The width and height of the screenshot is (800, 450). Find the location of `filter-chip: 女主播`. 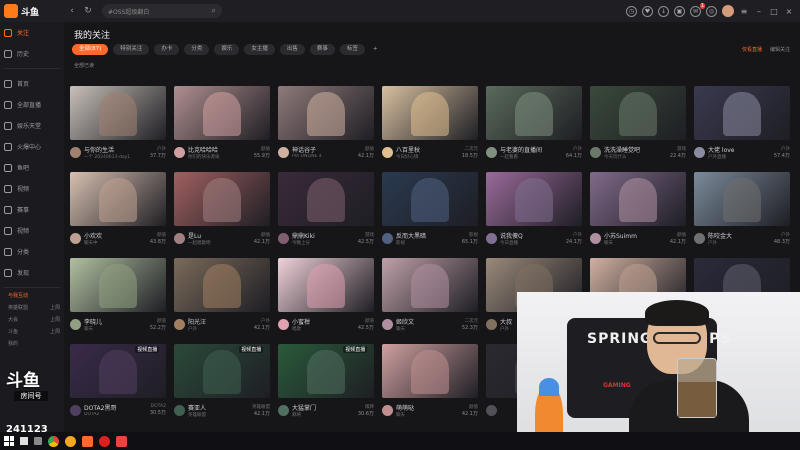

filter-chip: 女主播 is located at coordinates (259, 49).